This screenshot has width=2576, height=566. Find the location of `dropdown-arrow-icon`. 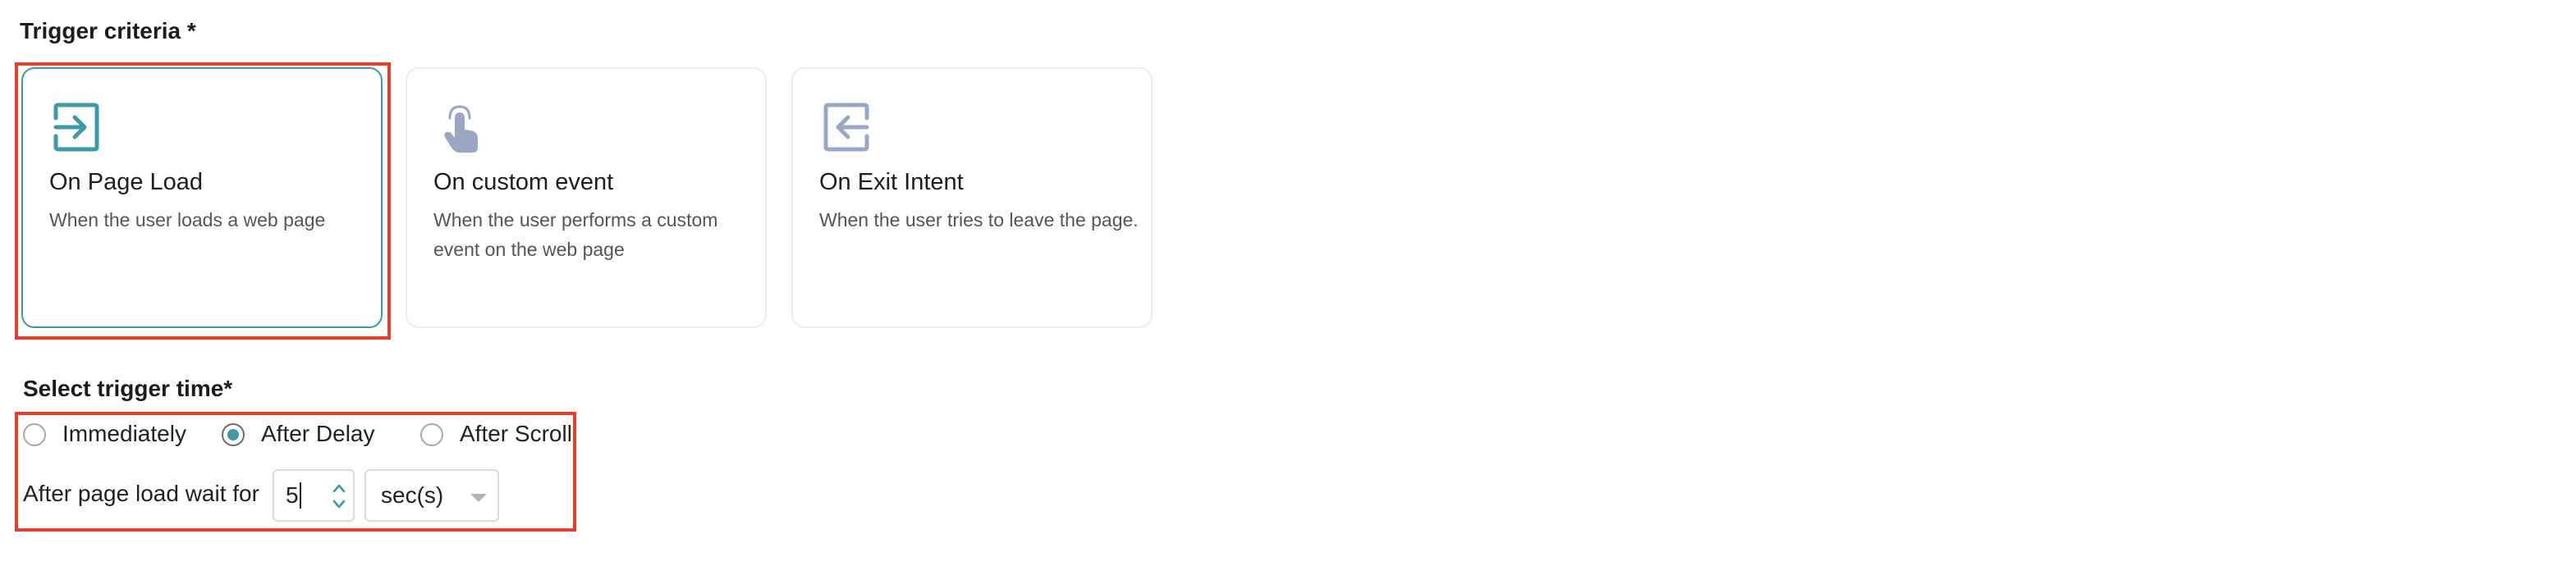

dropdown-arrow-icon is located at coordinates (479, 497).